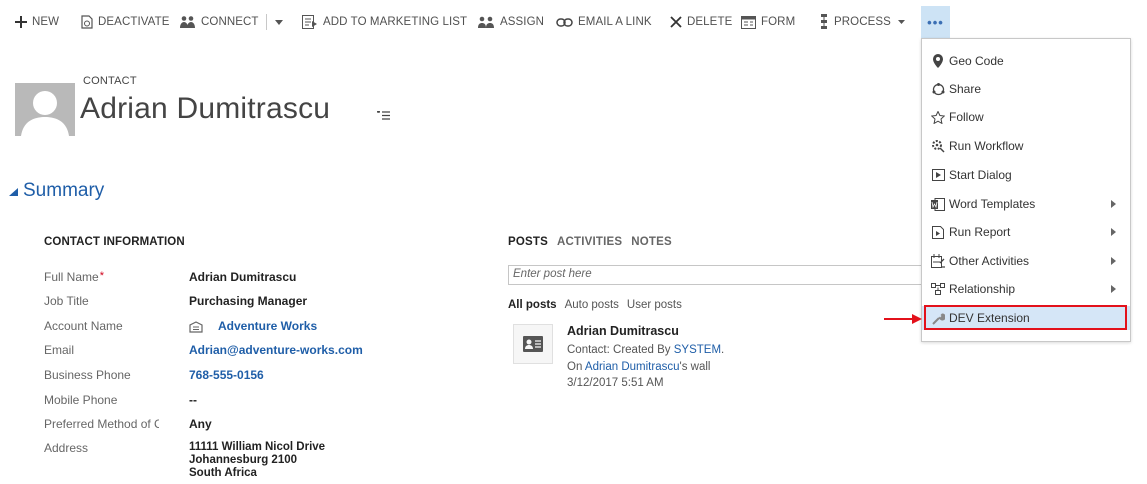  What do you see at coordinates (965, 89) in the screenshot?
I see `menu-item-label: Share` at bounding box center [965, 89].